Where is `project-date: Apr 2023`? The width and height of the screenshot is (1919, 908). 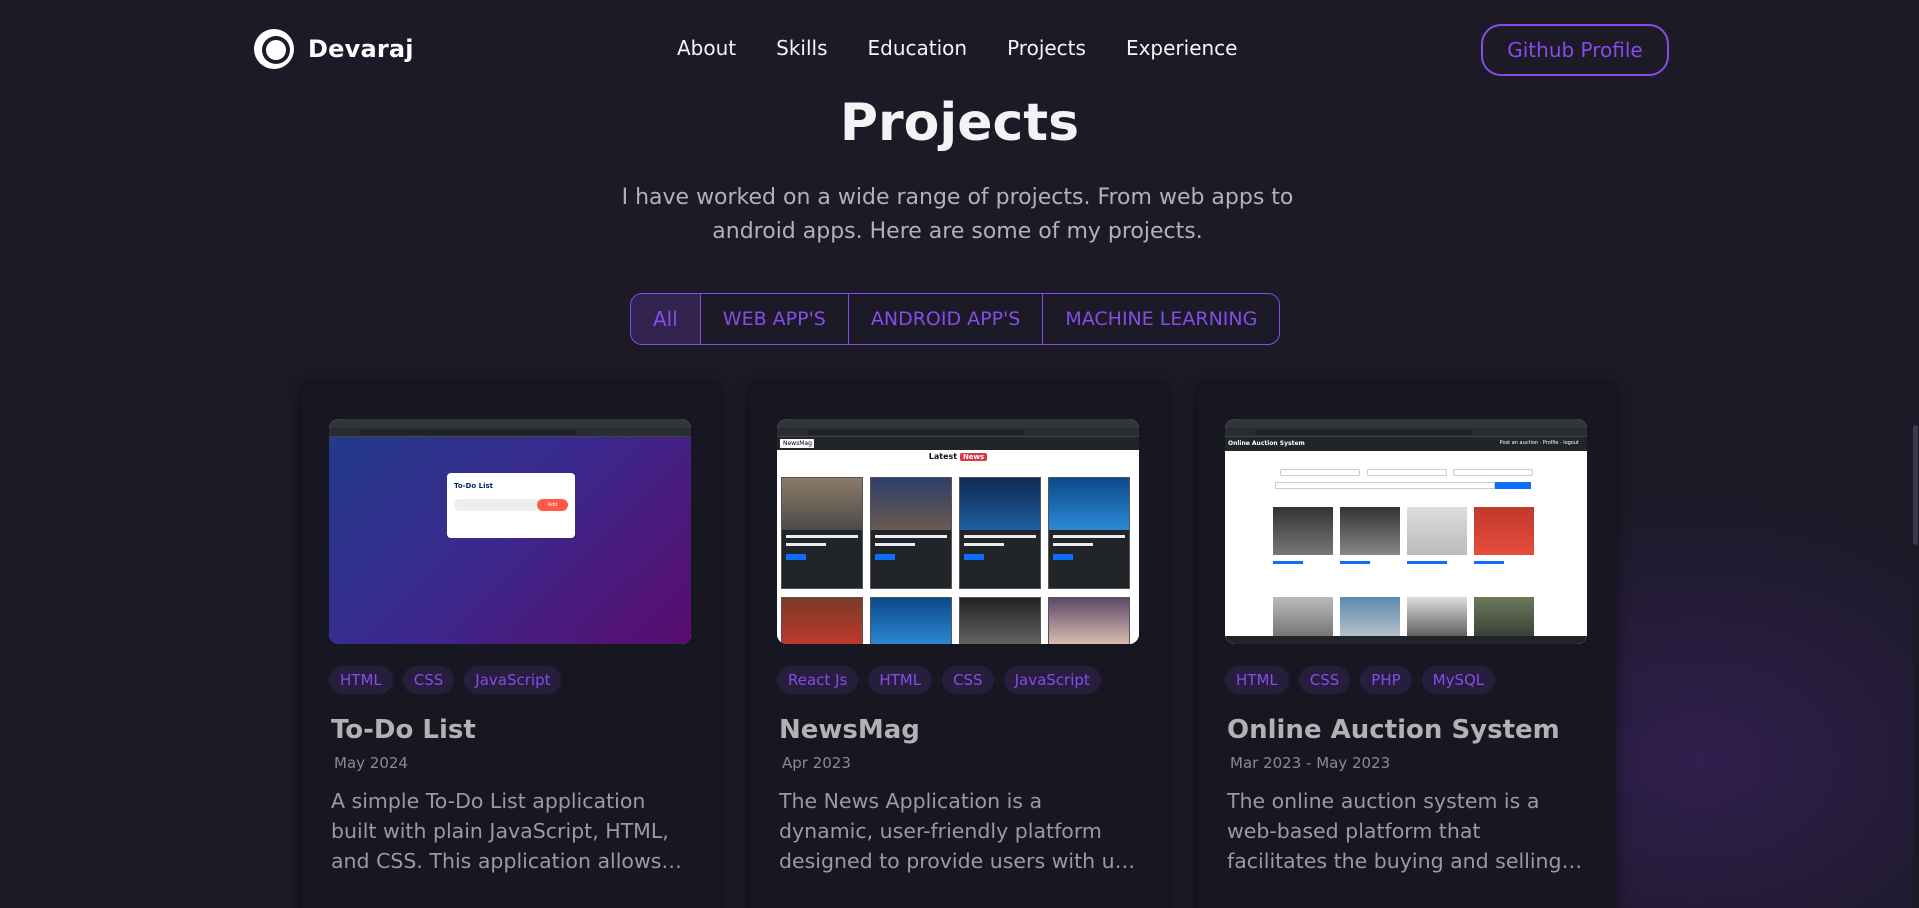 project-date: Apr 2023 is located at coordinates (816, 763).